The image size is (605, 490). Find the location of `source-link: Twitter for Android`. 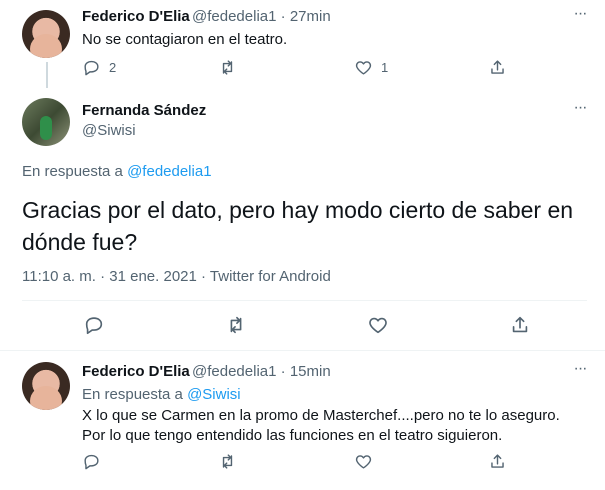

source-link: Twitter for Android is located at coordinates (270, 276).